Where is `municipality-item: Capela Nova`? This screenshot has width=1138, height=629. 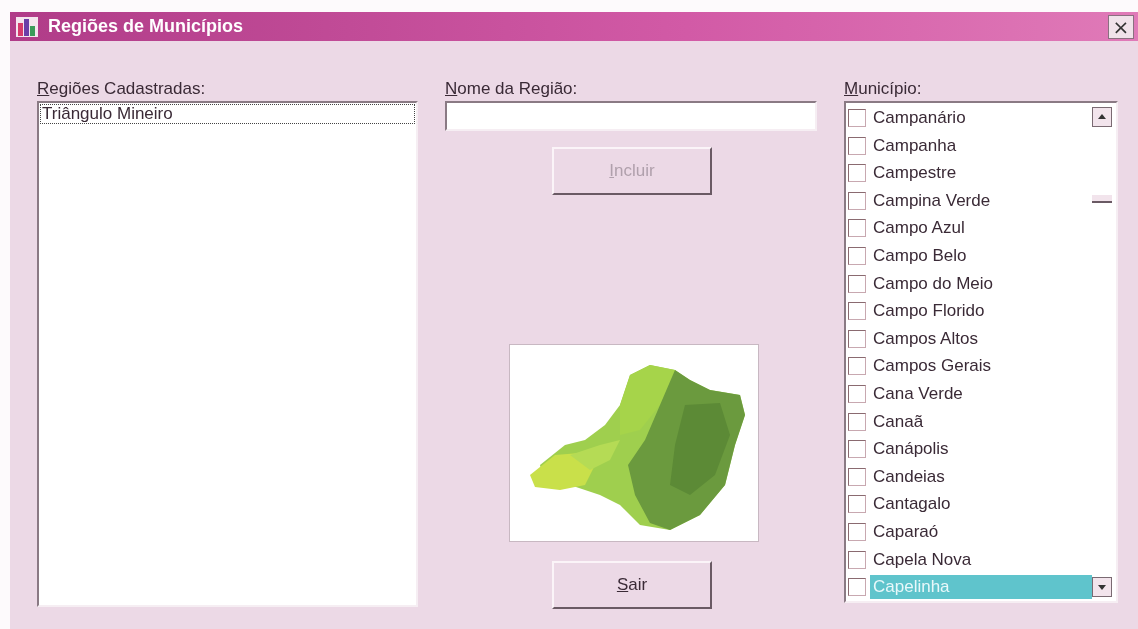 municipality-item: Capela Nova is located at coordinates (922, 559).